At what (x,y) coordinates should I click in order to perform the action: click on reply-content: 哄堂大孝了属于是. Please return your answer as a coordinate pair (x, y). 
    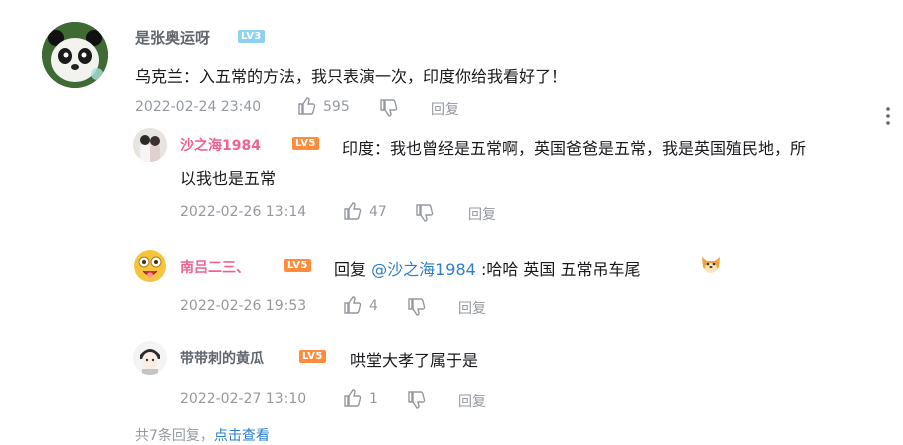
    Looking at the image, I should click on (414, 360).